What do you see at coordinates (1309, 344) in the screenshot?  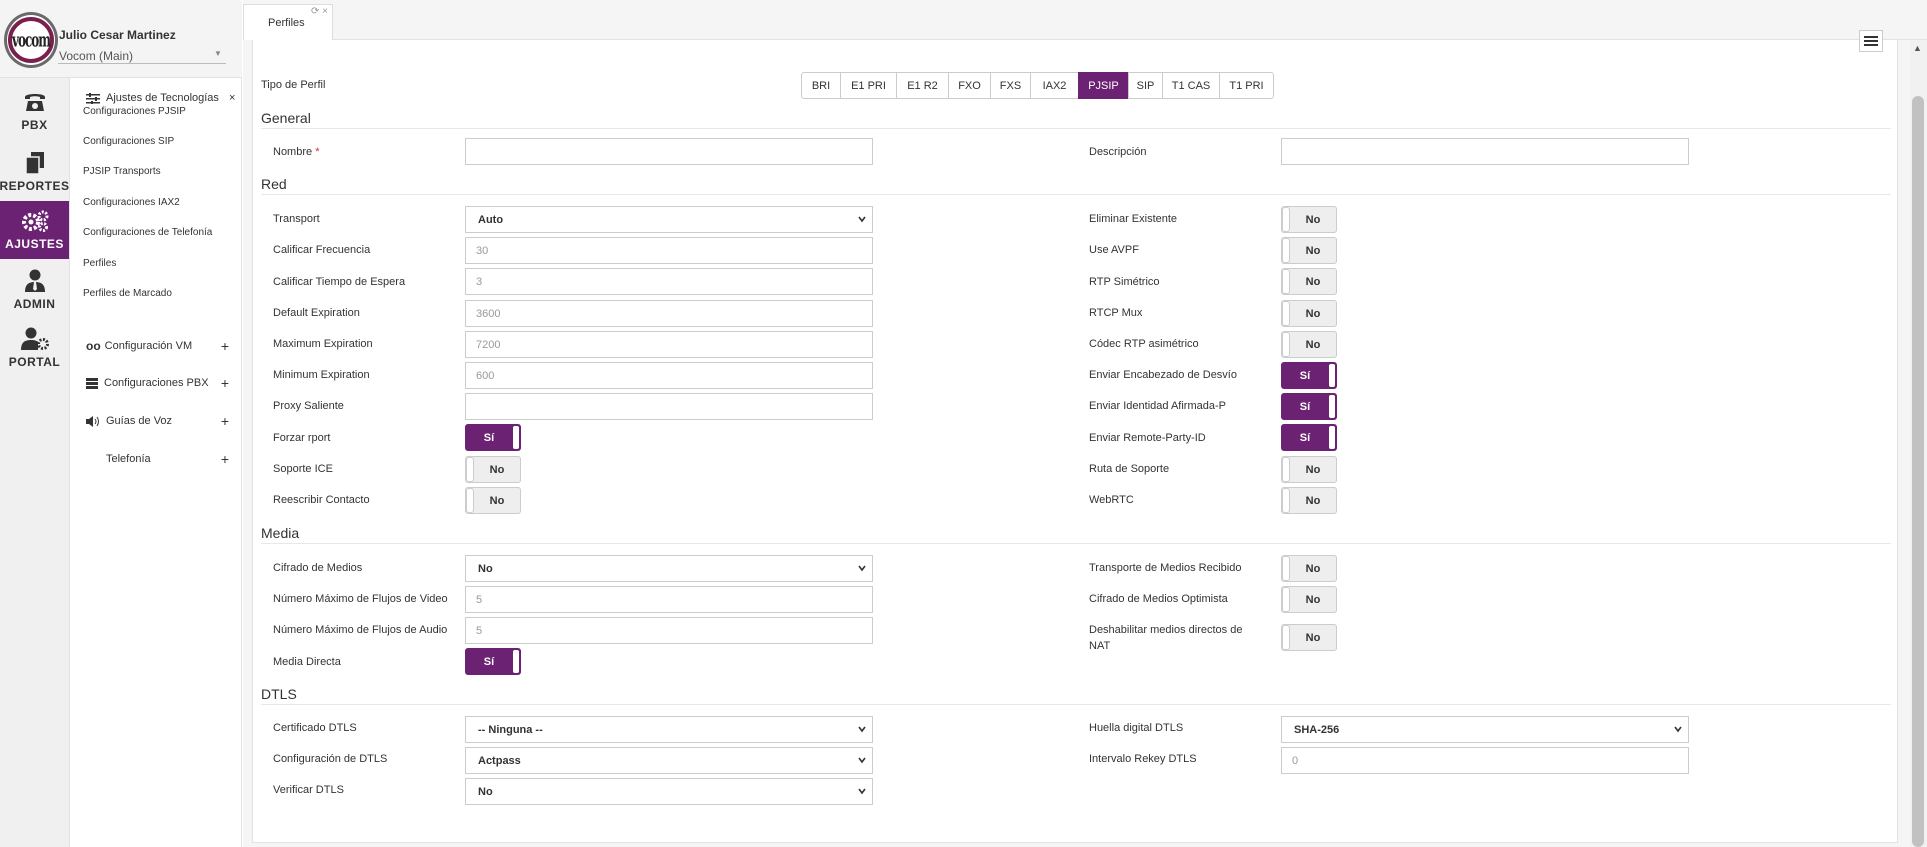 I see `codec-rtp-asimetrico-toggle: No` at bounding box center [1309, 344].